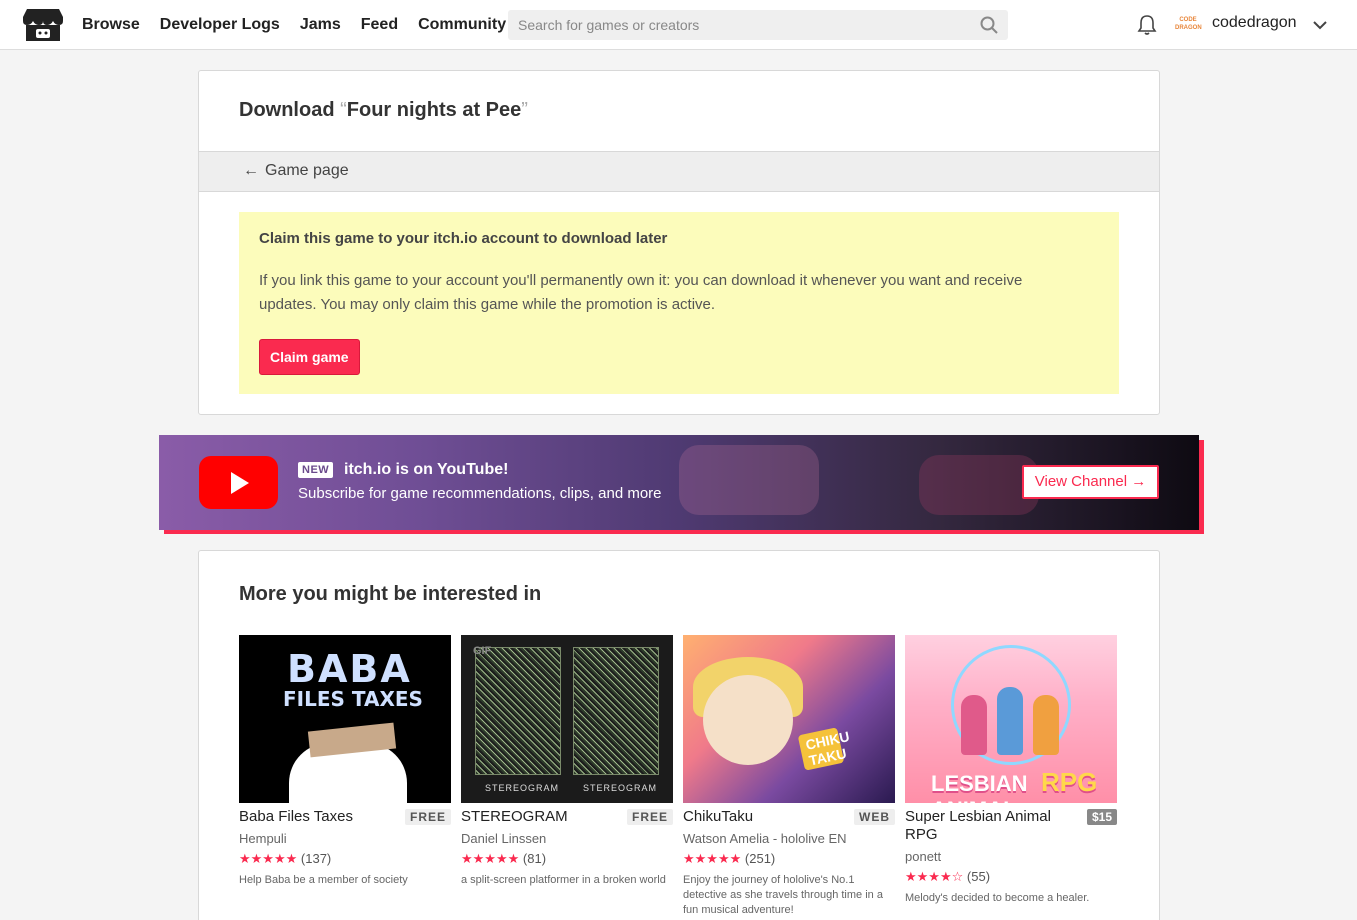 The width and height of the screenshot is (1357, 920). Describe the element at coordinates (1101, 817) in the screenshot. I see `price-tag: $15` at that location.